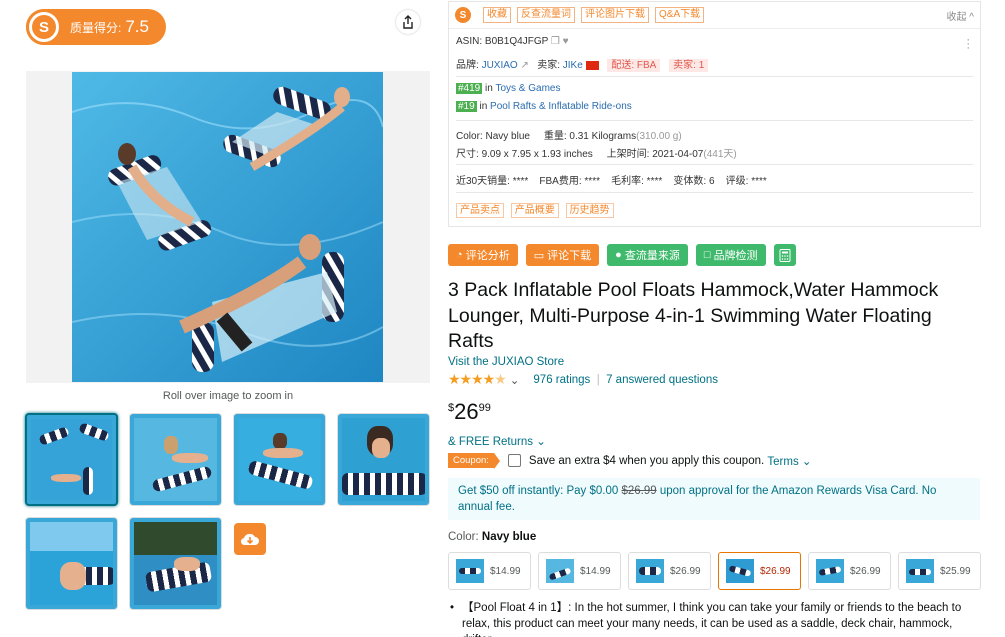 Image resolution: width=1005 pixels, height=637 pixels. I want to click on more-options-icon: · · ·, so click(968, 44).